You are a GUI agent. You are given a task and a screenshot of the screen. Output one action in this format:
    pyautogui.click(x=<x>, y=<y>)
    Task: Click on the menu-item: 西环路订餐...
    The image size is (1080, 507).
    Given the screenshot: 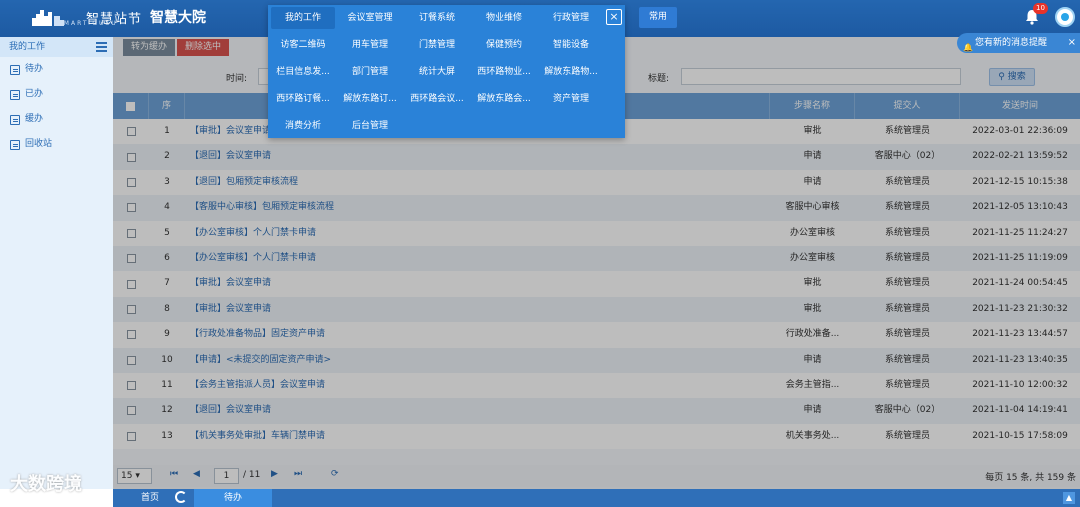 What is the action you would take?
    pyautogui.click(x=303, y=99)
    